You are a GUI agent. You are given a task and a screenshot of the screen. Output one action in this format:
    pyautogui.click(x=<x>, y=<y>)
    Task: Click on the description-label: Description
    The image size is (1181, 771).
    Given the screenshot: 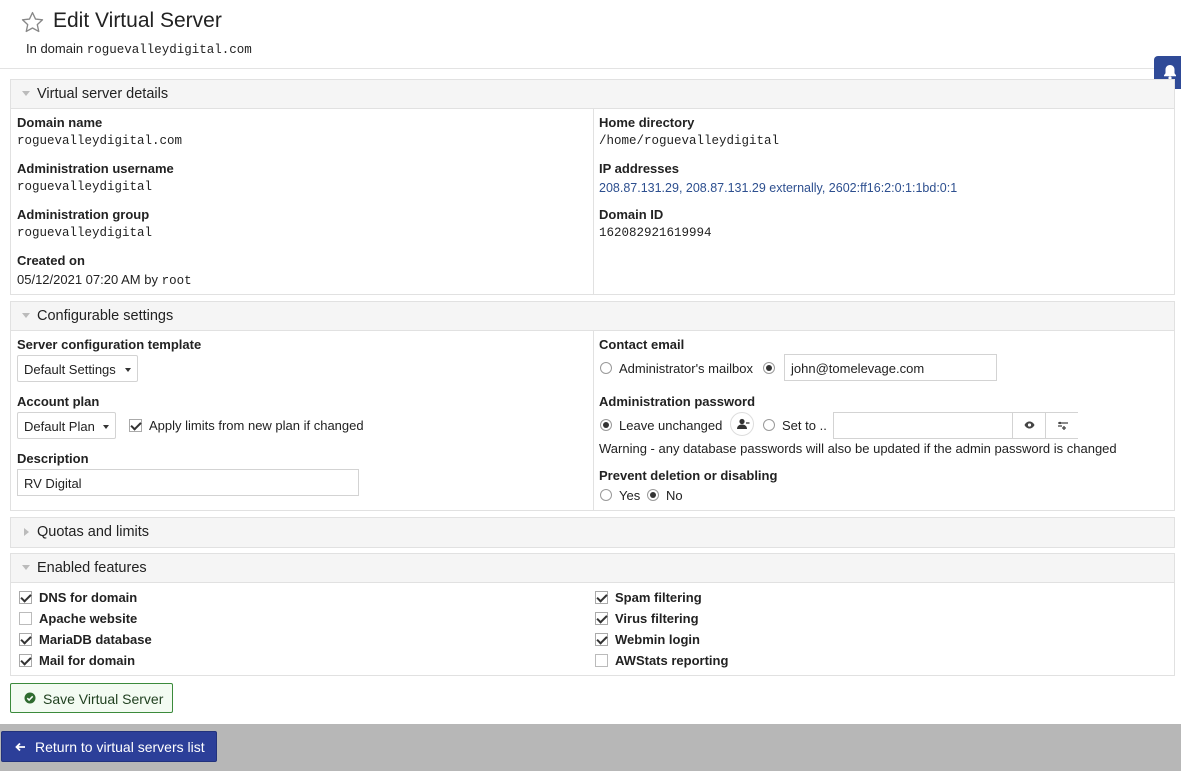 What is the action you would take?
    pyautogui.click(x=53, y=458)
    